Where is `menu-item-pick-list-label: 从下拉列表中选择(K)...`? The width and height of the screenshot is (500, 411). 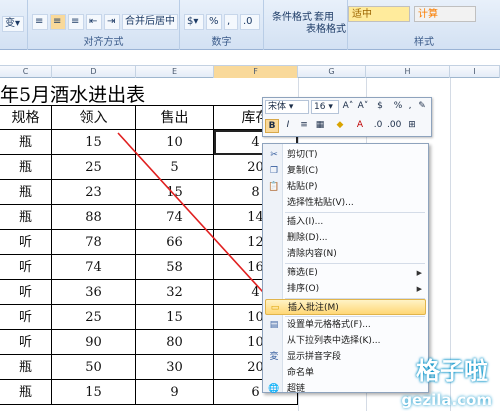
menu-item-pick-list-label: 从下拉列表中选择(K)... is located at coordinates (334, 341).